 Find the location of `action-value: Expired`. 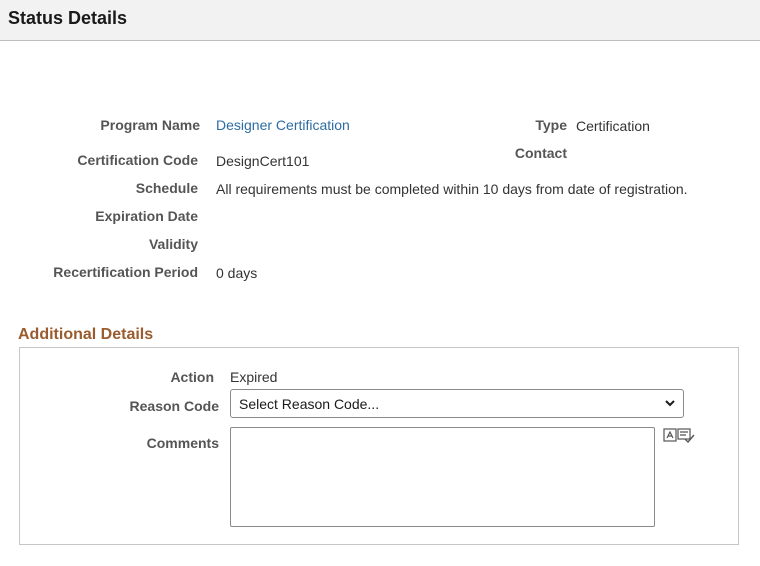

action-value: Expired is located at coordinates (254, 377).